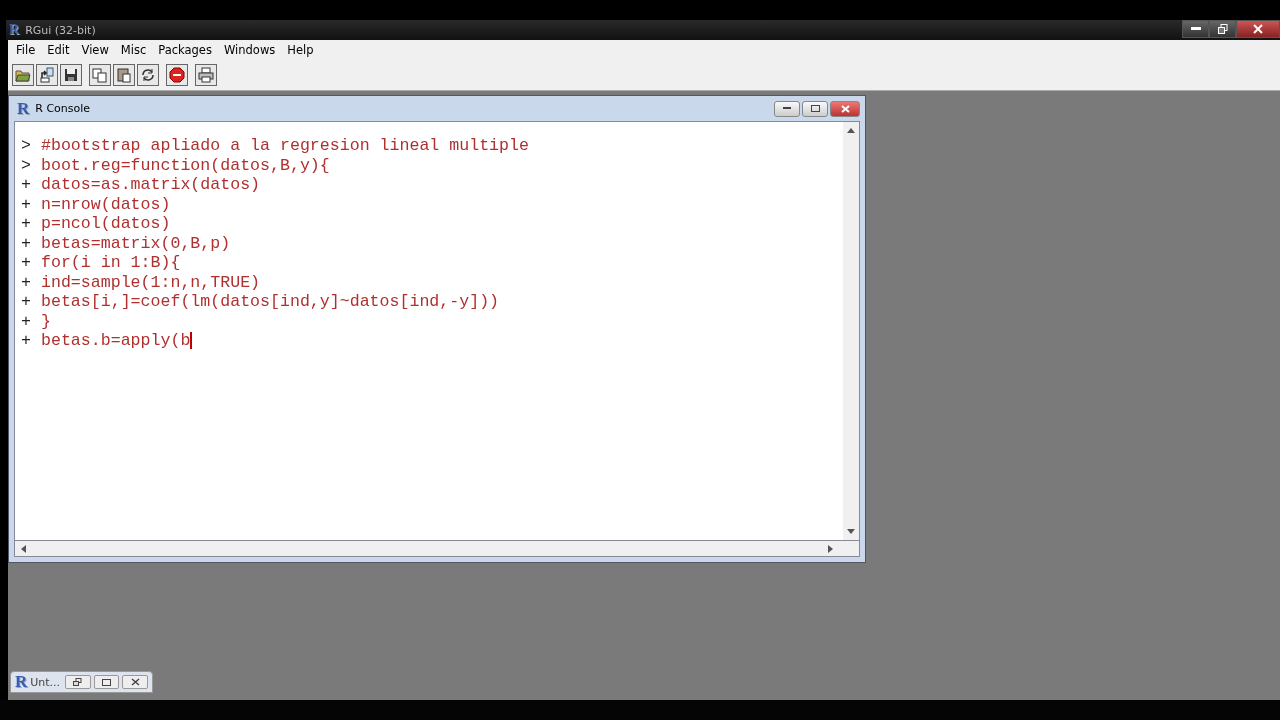  I want to click on code-line: }, so click(46, 321).